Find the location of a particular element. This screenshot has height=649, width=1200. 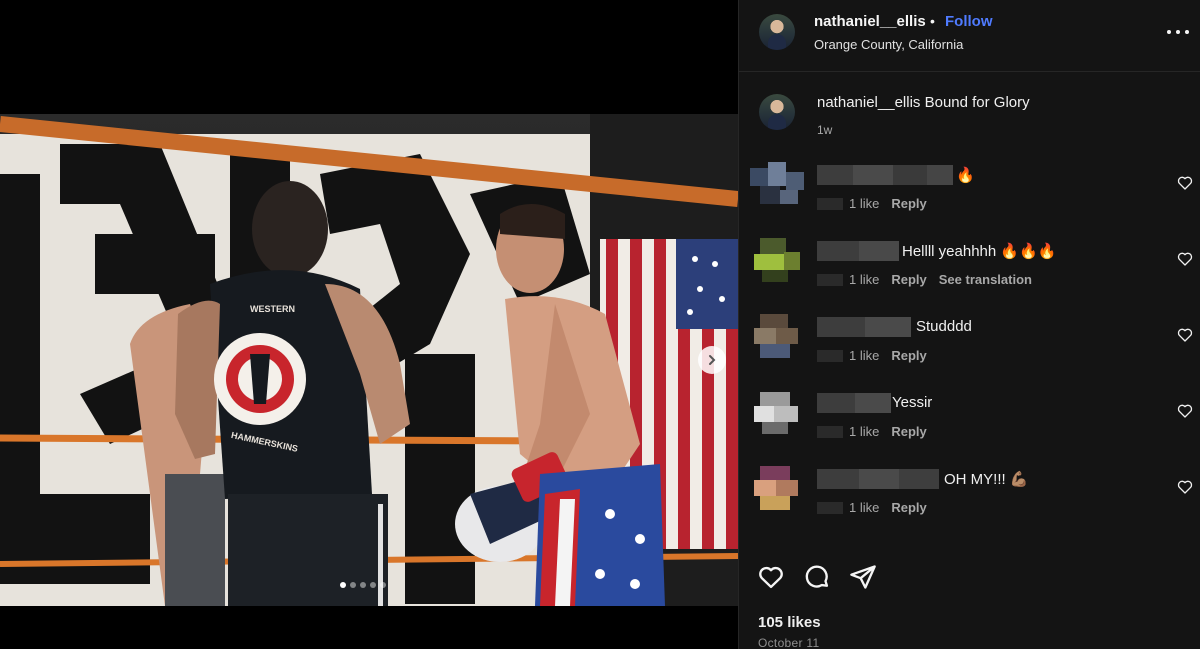

post-caption: nathaniel__ellis Bound for Glory 1w is located at coordinates (969, 118).